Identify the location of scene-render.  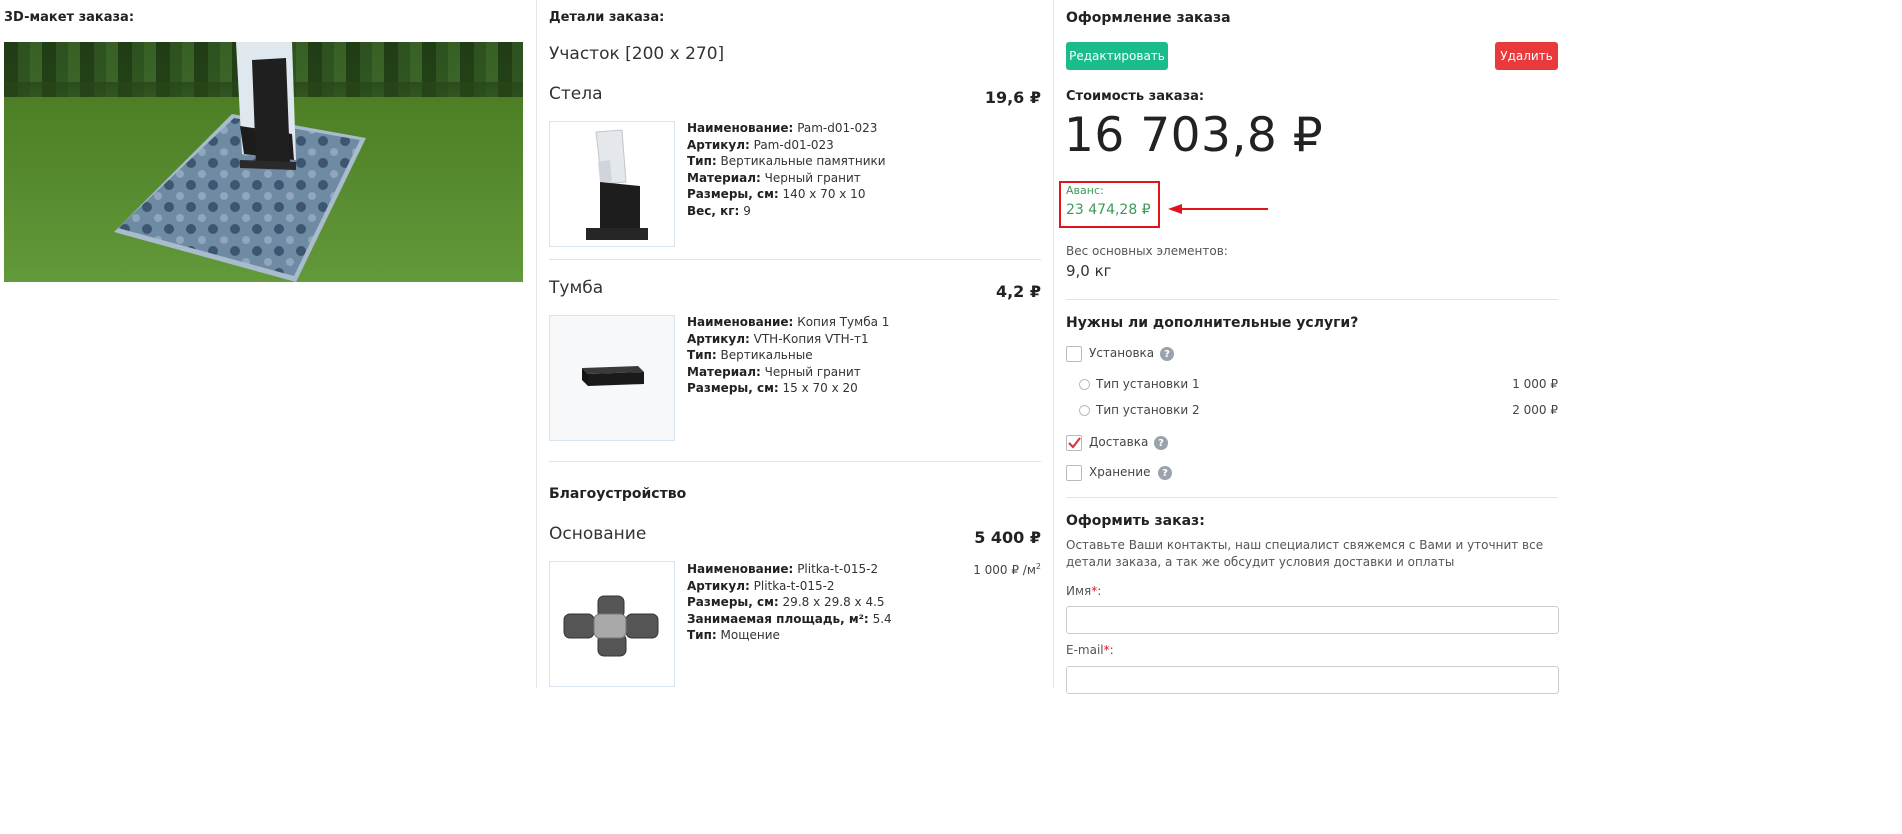
(263, 162).